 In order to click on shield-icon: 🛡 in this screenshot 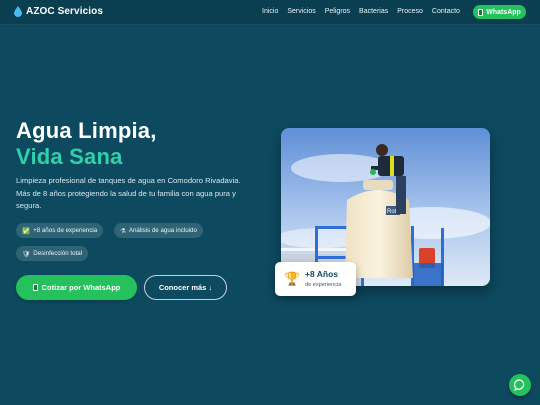, I will do `click(26, 254)`.